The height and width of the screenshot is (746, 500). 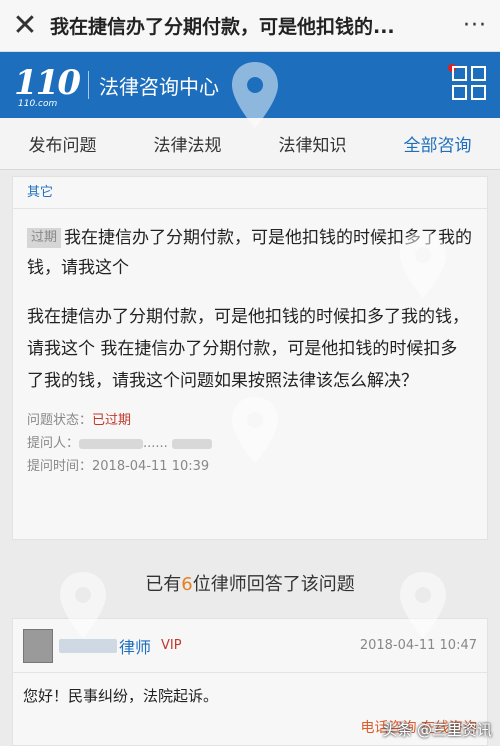 I want to click on brand-name: 法律咨询中心, so click(x=159, y=86).